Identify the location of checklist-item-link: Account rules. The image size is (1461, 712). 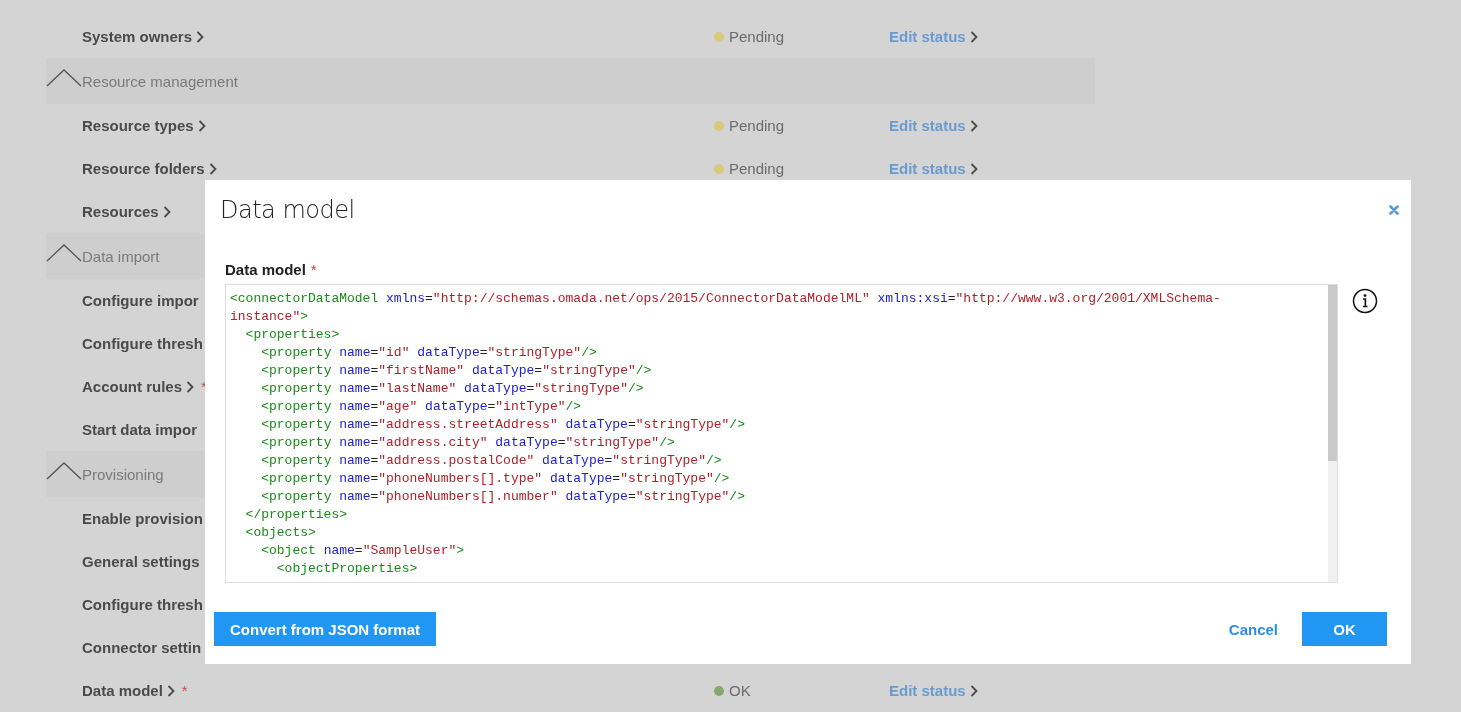
(132, 386).